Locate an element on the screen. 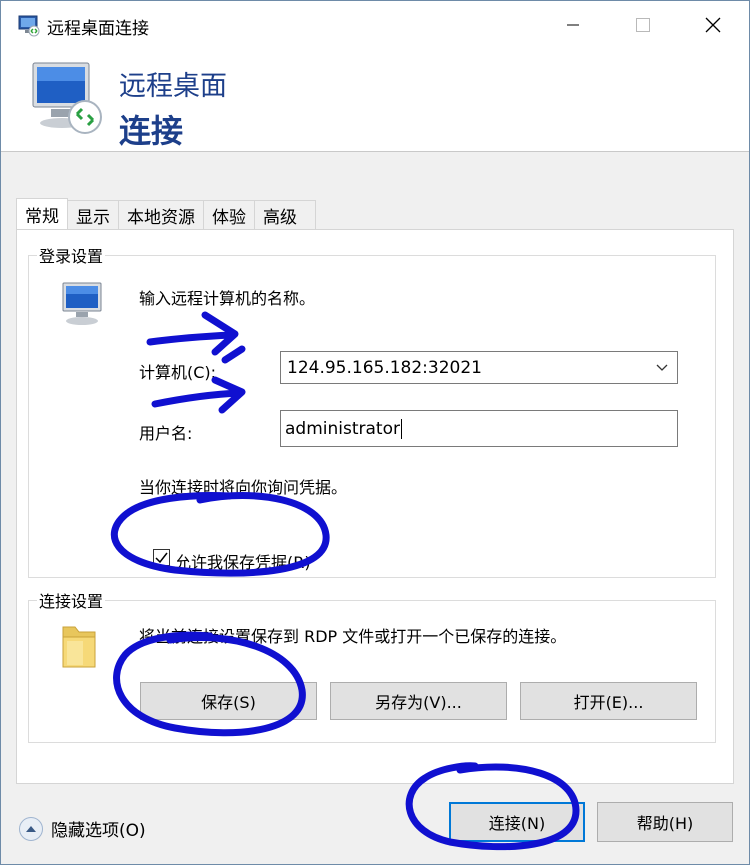  banner-title-line2: 连接 is located at coordinates (151, 131).